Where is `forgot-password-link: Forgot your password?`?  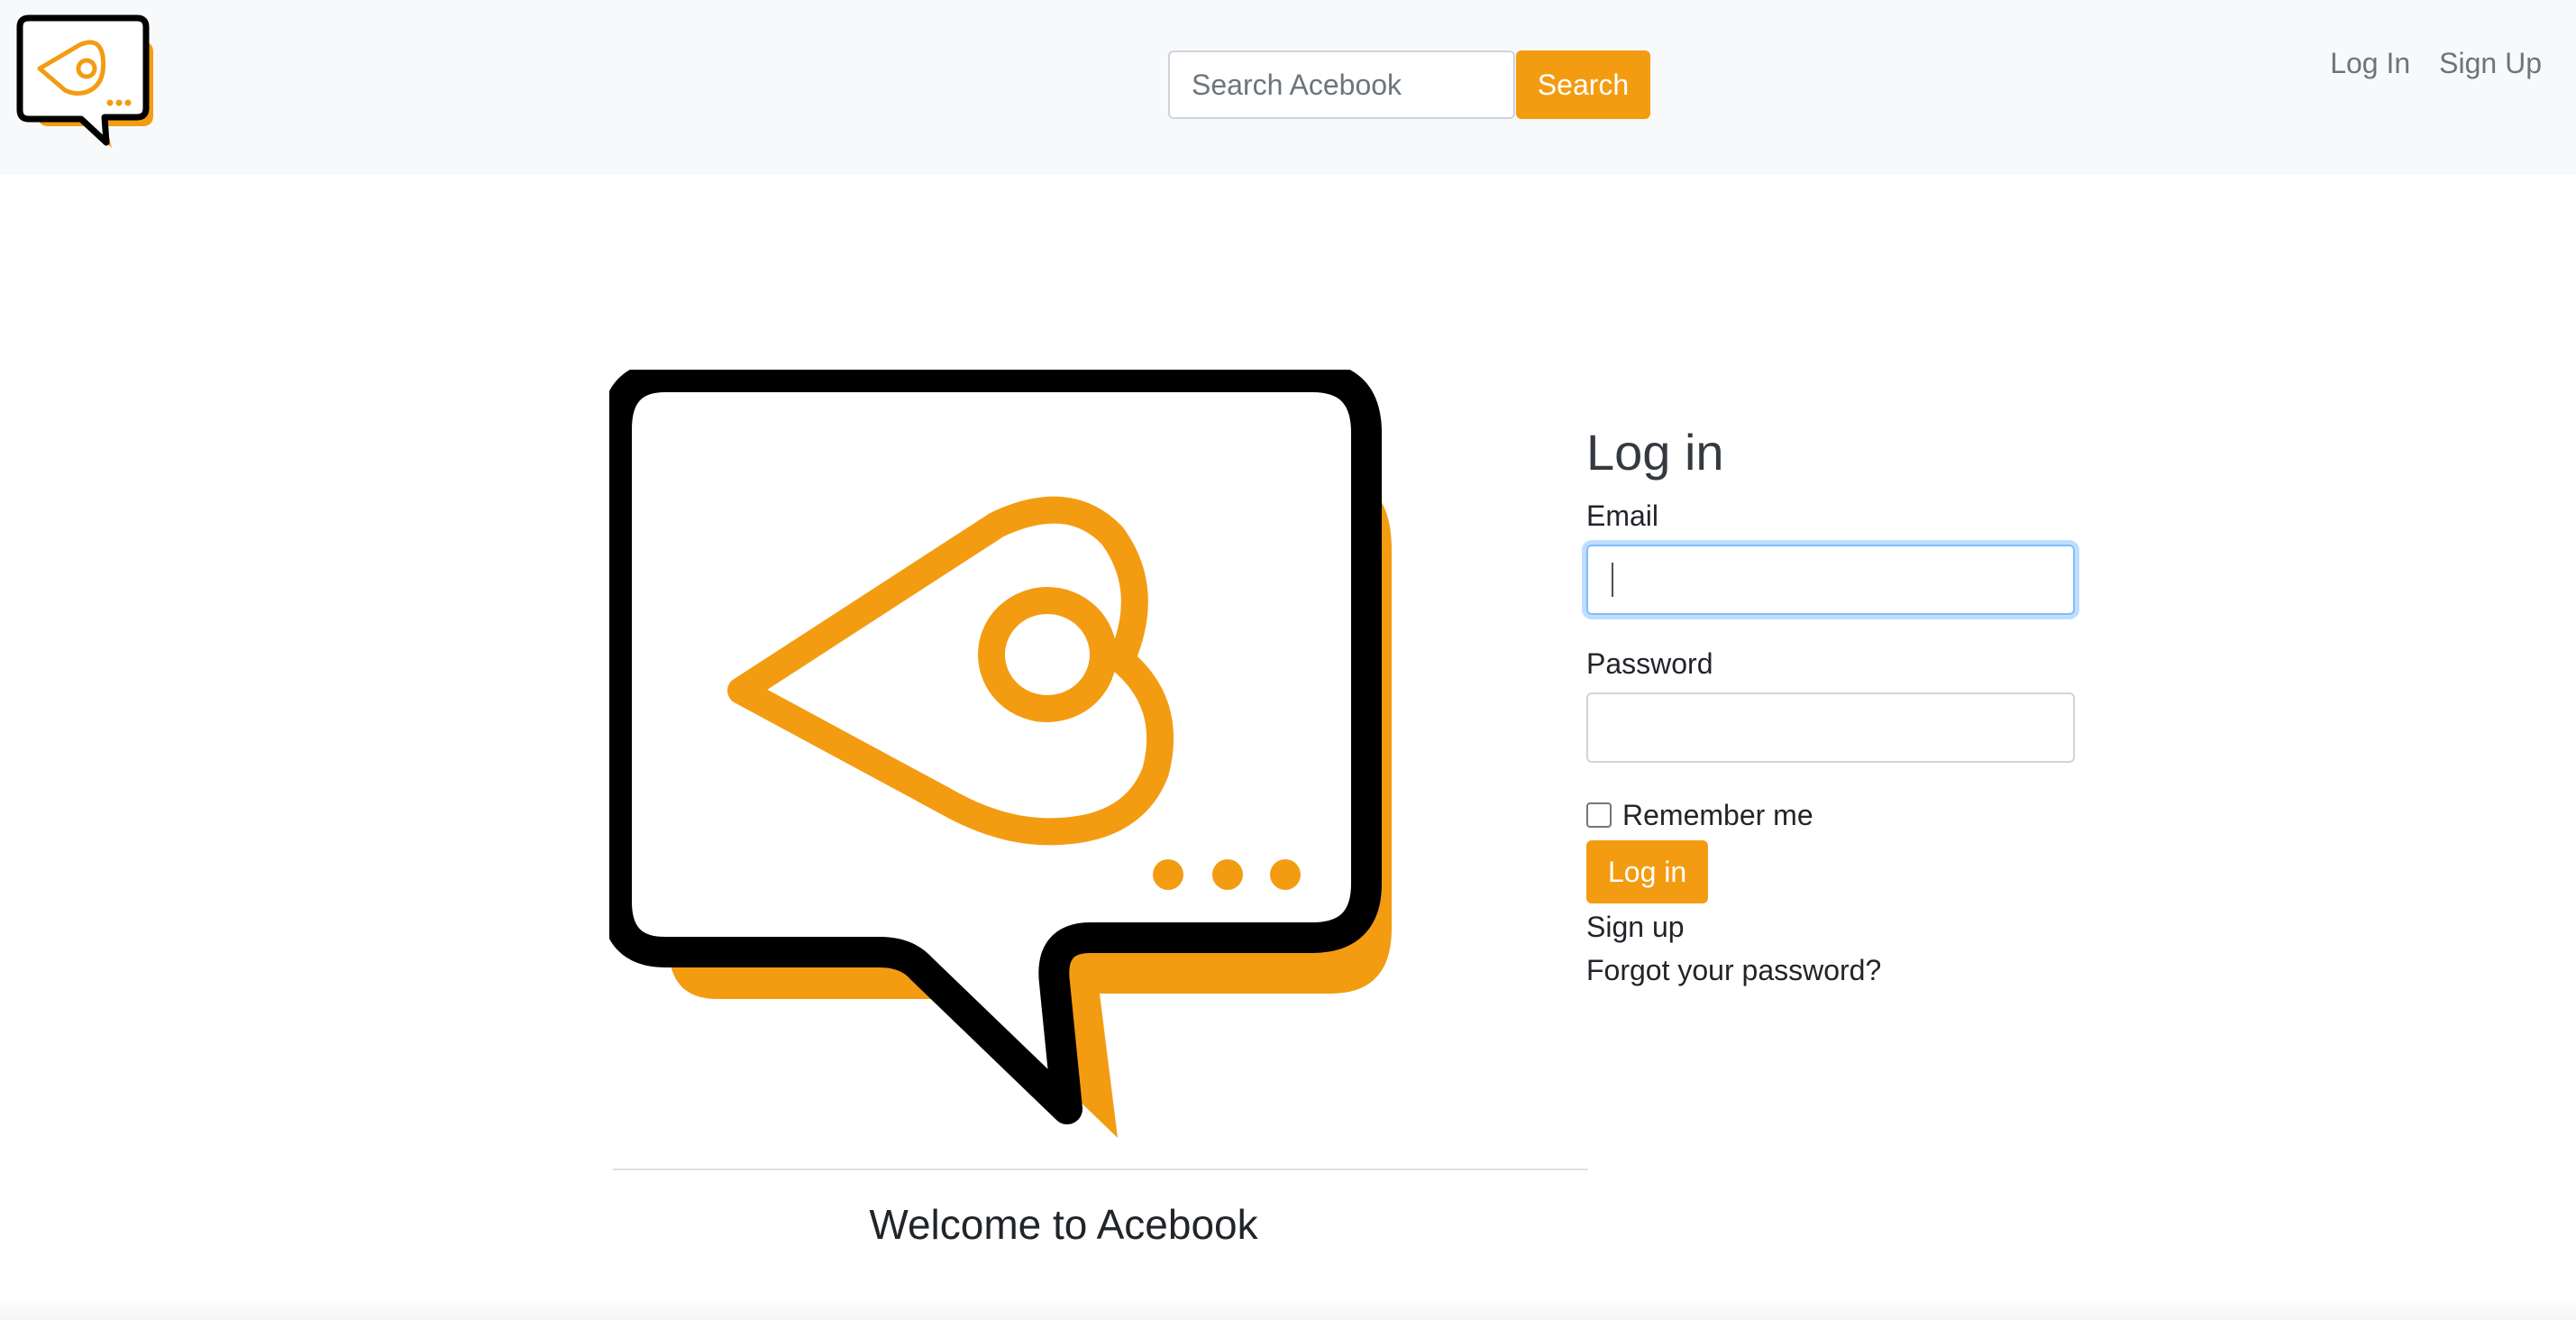
forgot-password-link: Forgot your password? is located at coordinates (1832, 971).